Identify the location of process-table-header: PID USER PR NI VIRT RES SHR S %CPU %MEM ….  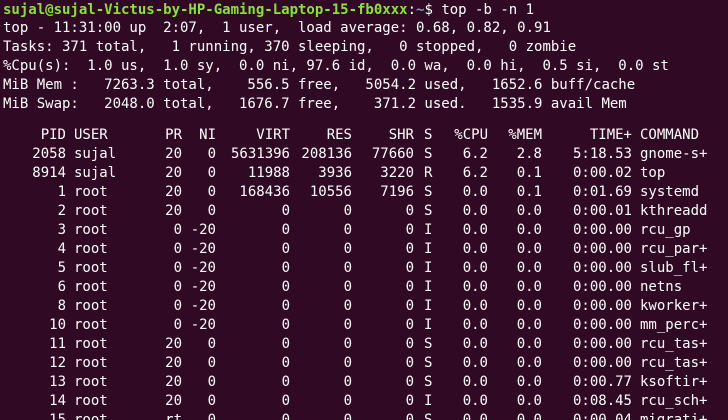
(364, 135).